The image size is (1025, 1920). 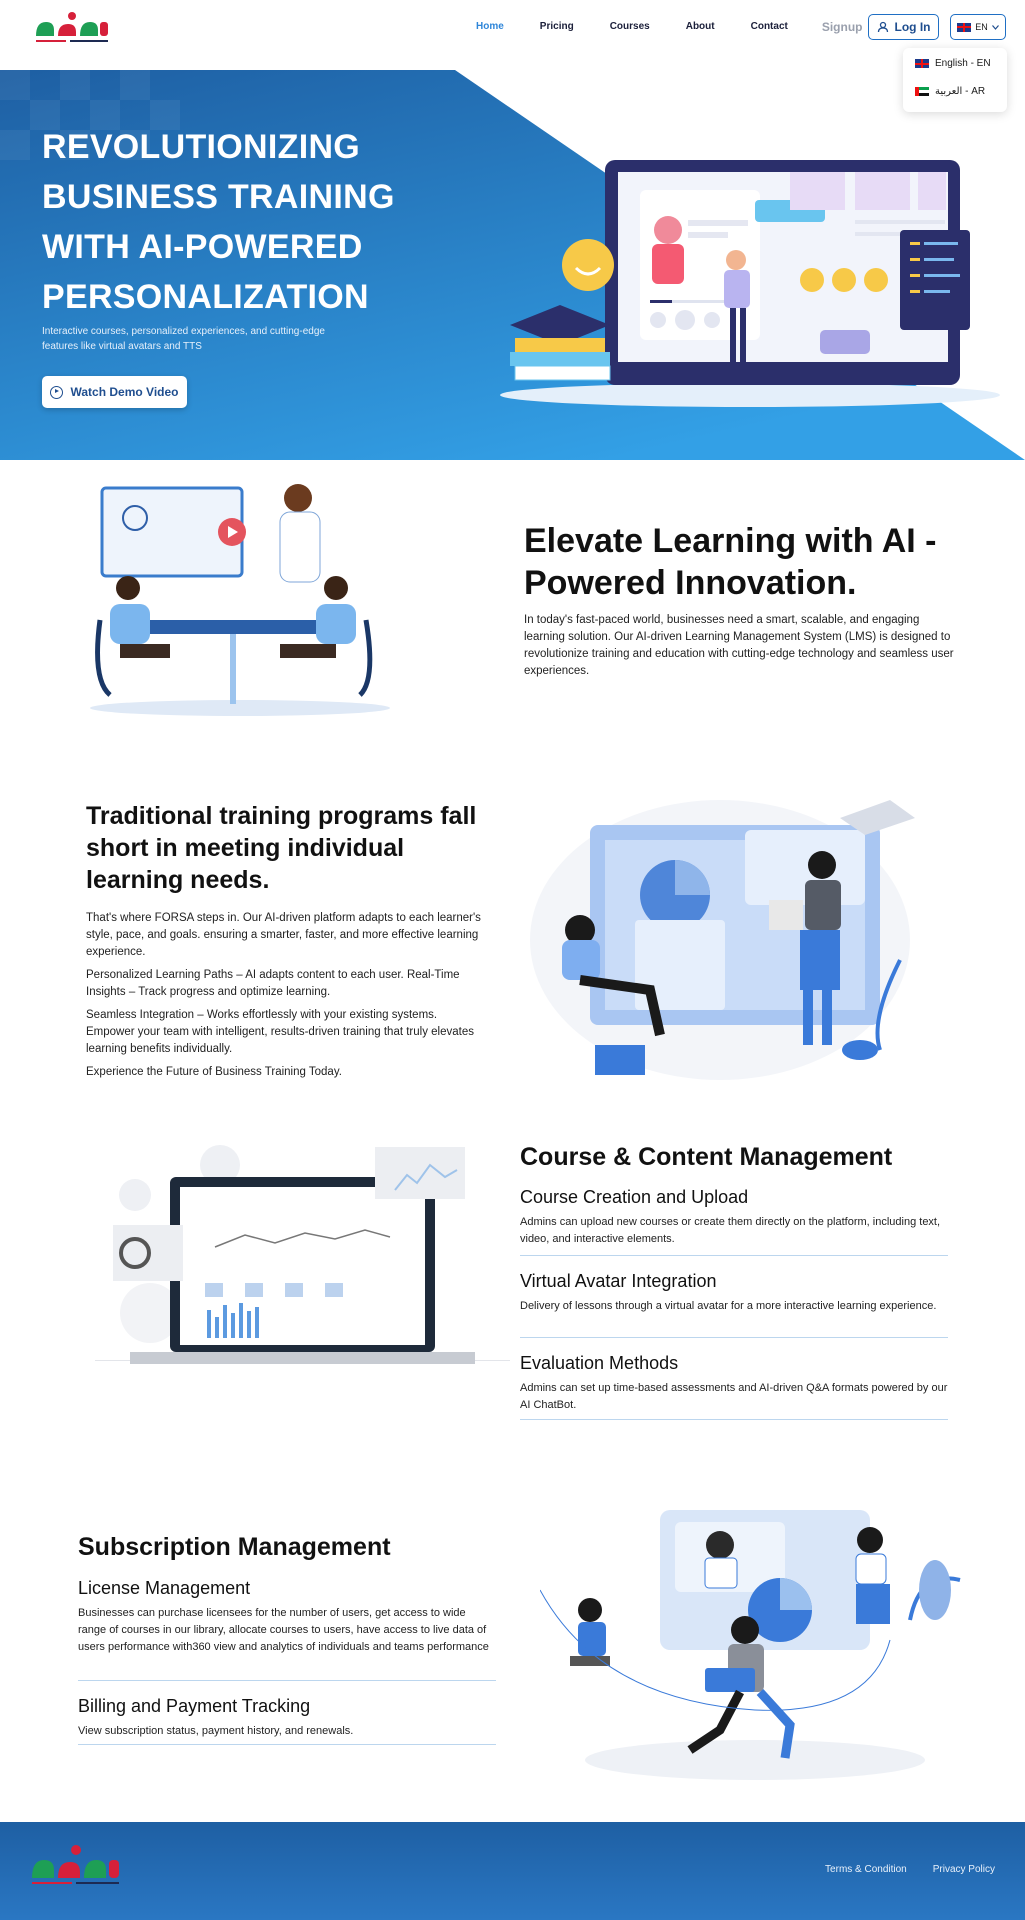 What do you see at coordinates (706, 1157) in the screenshot?
I see `course-mgmt-title: Course & Content Management` at bounding box center [706, 1157].